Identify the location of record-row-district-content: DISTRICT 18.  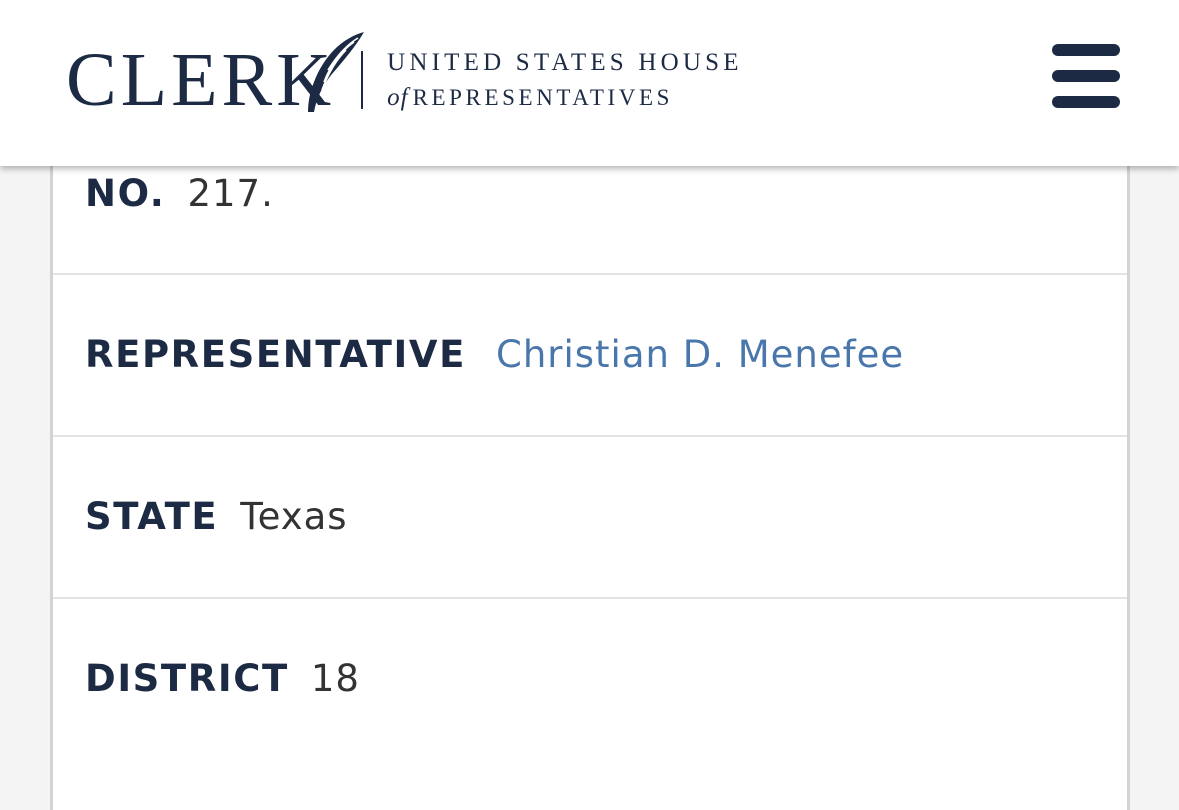
(222, 679).